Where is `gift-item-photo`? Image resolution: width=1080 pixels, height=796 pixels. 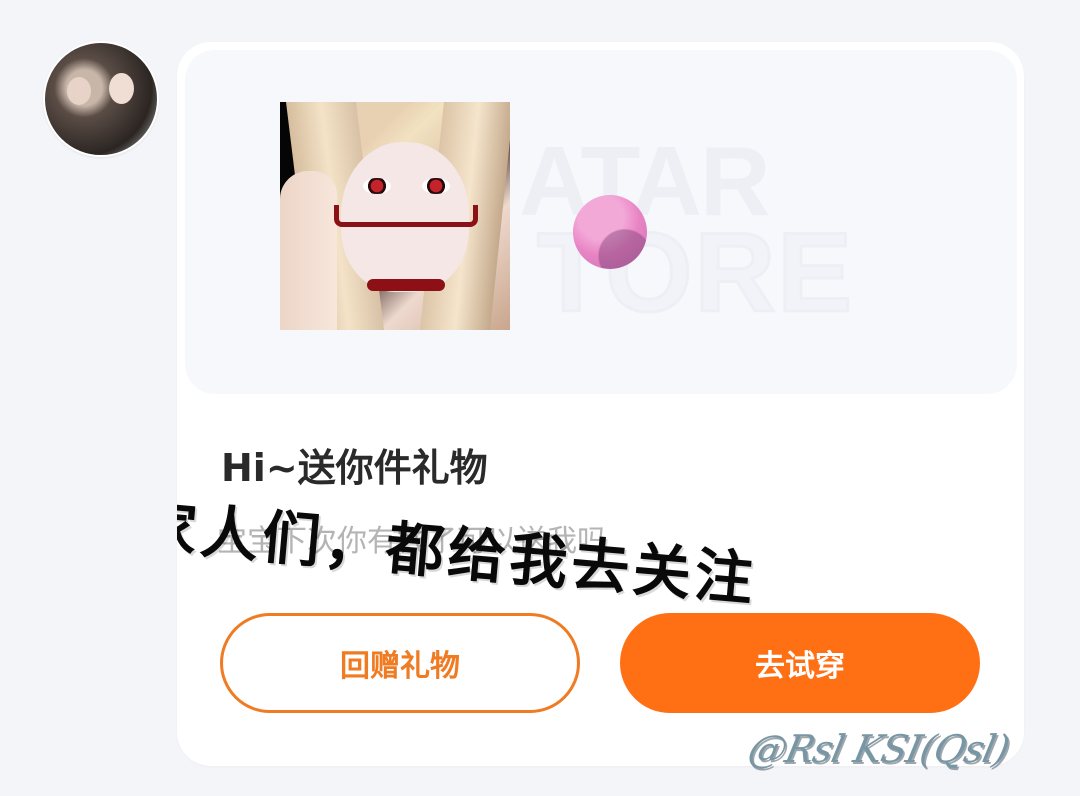
gift-item-photo is located at coordinates (395, 216).